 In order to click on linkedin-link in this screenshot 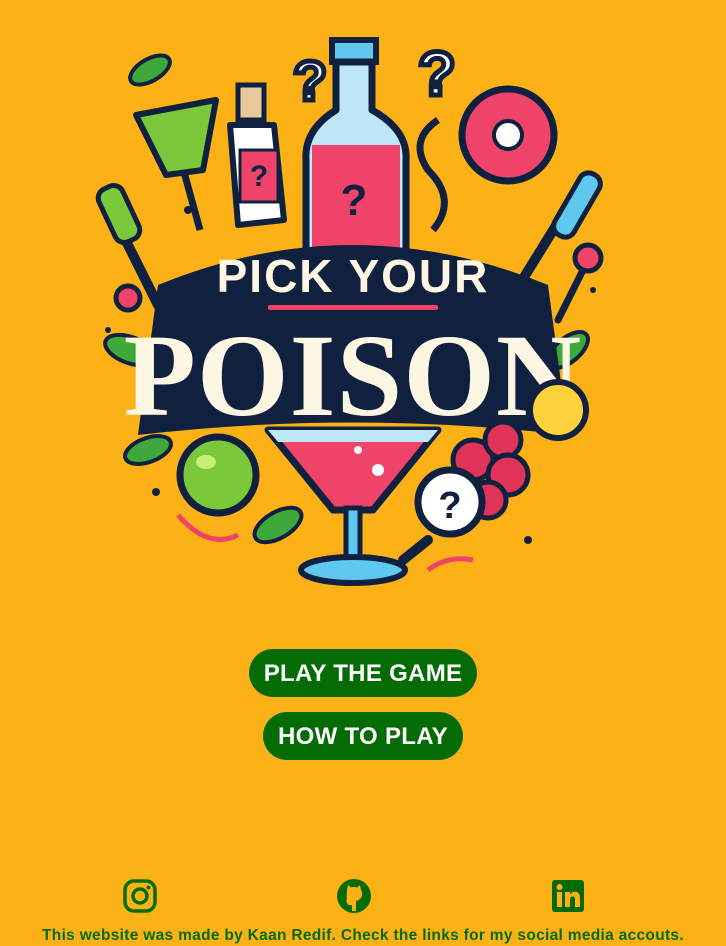, I will do `click(568, 896)`.